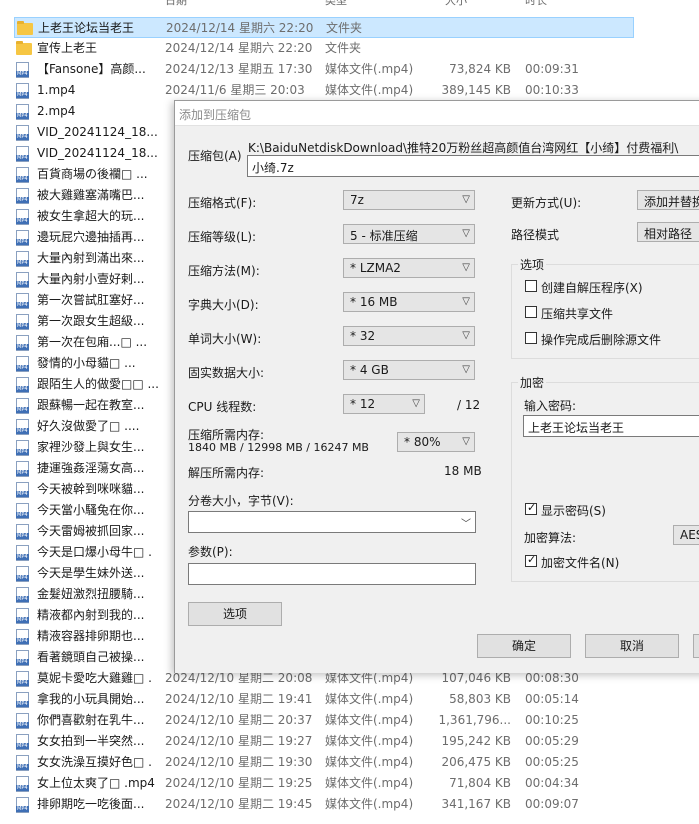 The height and width of the screenshot is (824, 699). I want to click on column-header-duration: 时长, so click(536, 4).